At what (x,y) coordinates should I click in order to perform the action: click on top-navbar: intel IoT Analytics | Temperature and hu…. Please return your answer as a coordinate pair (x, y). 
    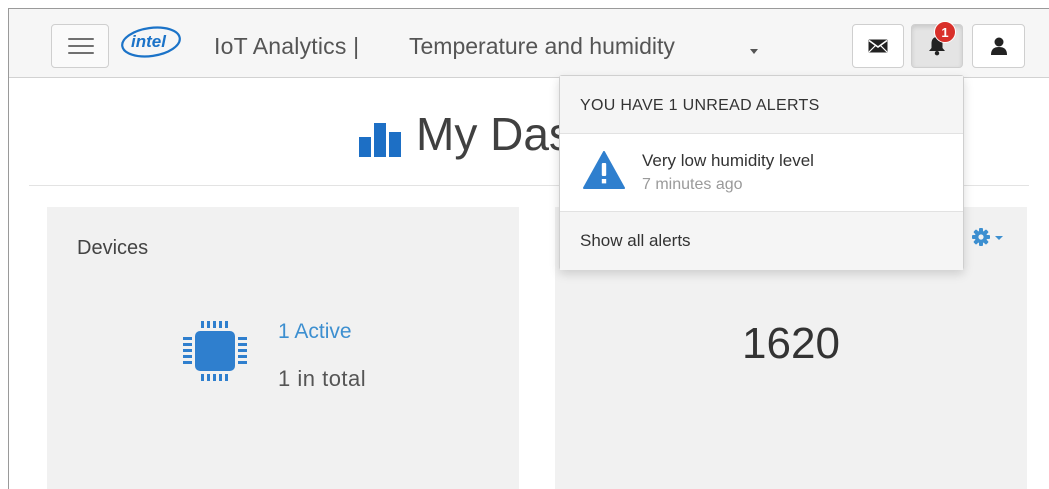
    Looking at the image, I should click on (529, 43).